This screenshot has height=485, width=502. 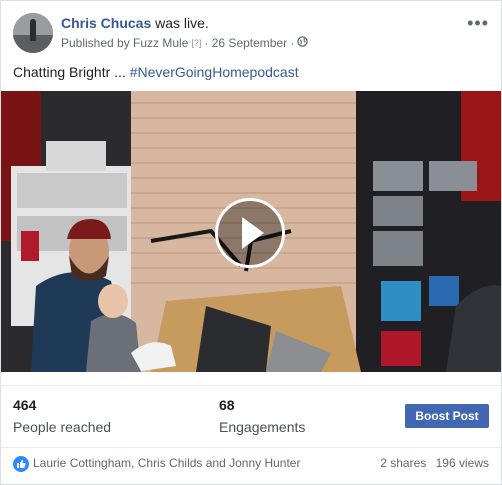 What do you see at coordinates (62, 427) in the screenshot?
I see `people-reached-label: People reached` at bounding box center [62, 427].